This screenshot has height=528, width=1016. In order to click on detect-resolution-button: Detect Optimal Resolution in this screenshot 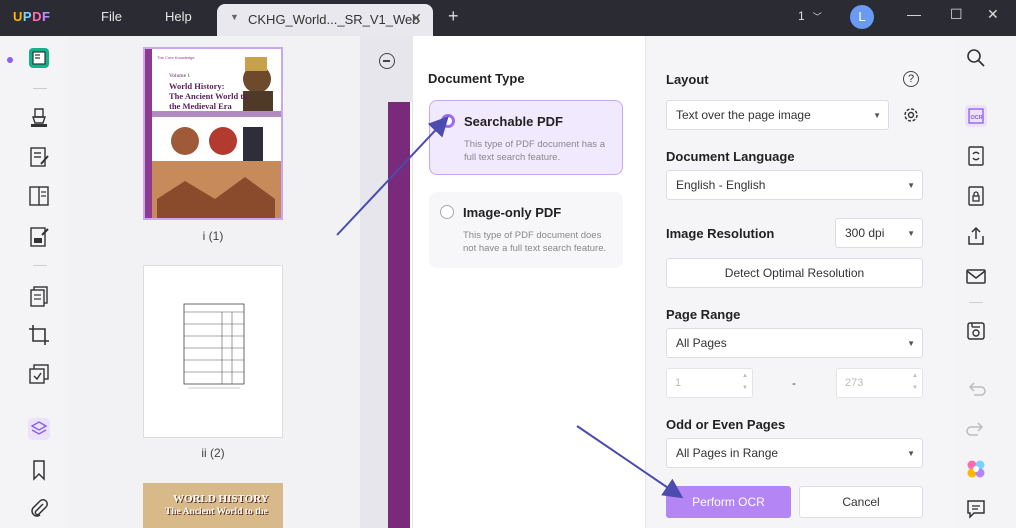, I will do `click(794, 273)`.